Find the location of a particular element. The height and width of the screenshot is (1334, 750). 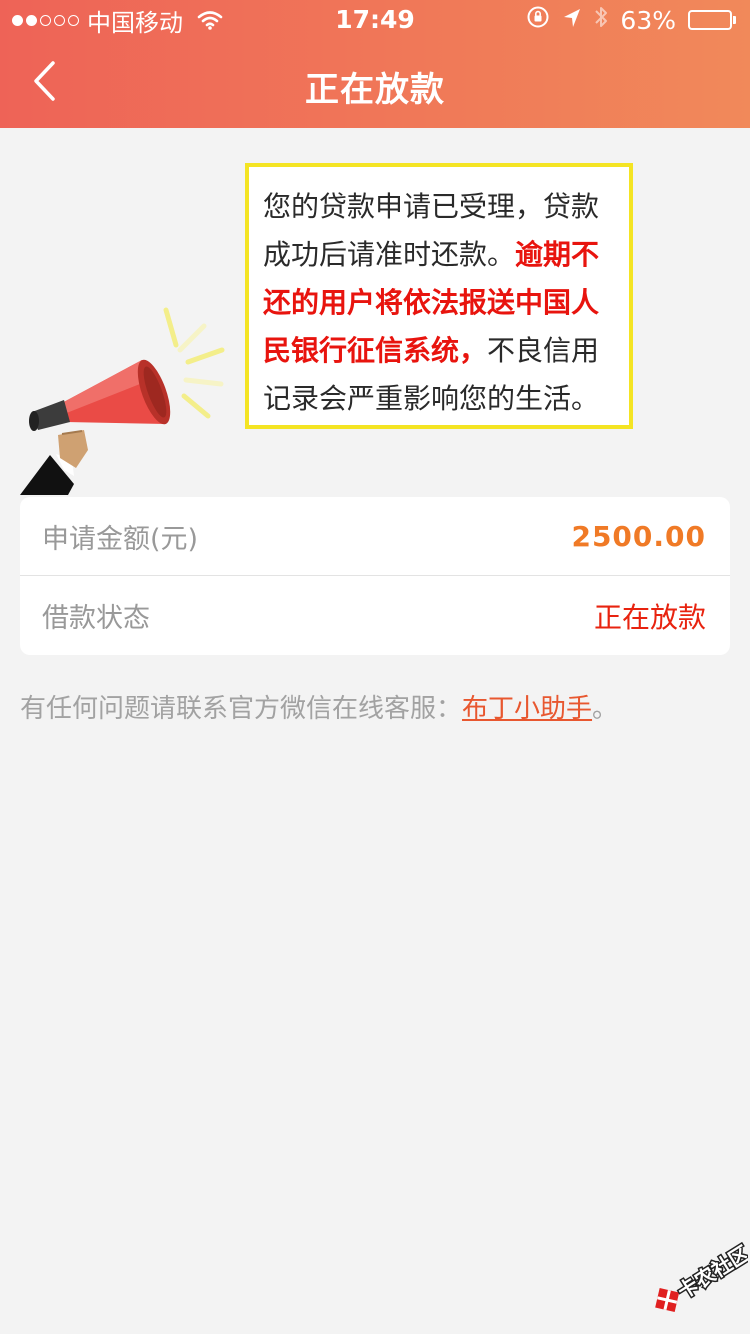

watermark-text: 卡农社区 is located at coordinates (710, 1272).